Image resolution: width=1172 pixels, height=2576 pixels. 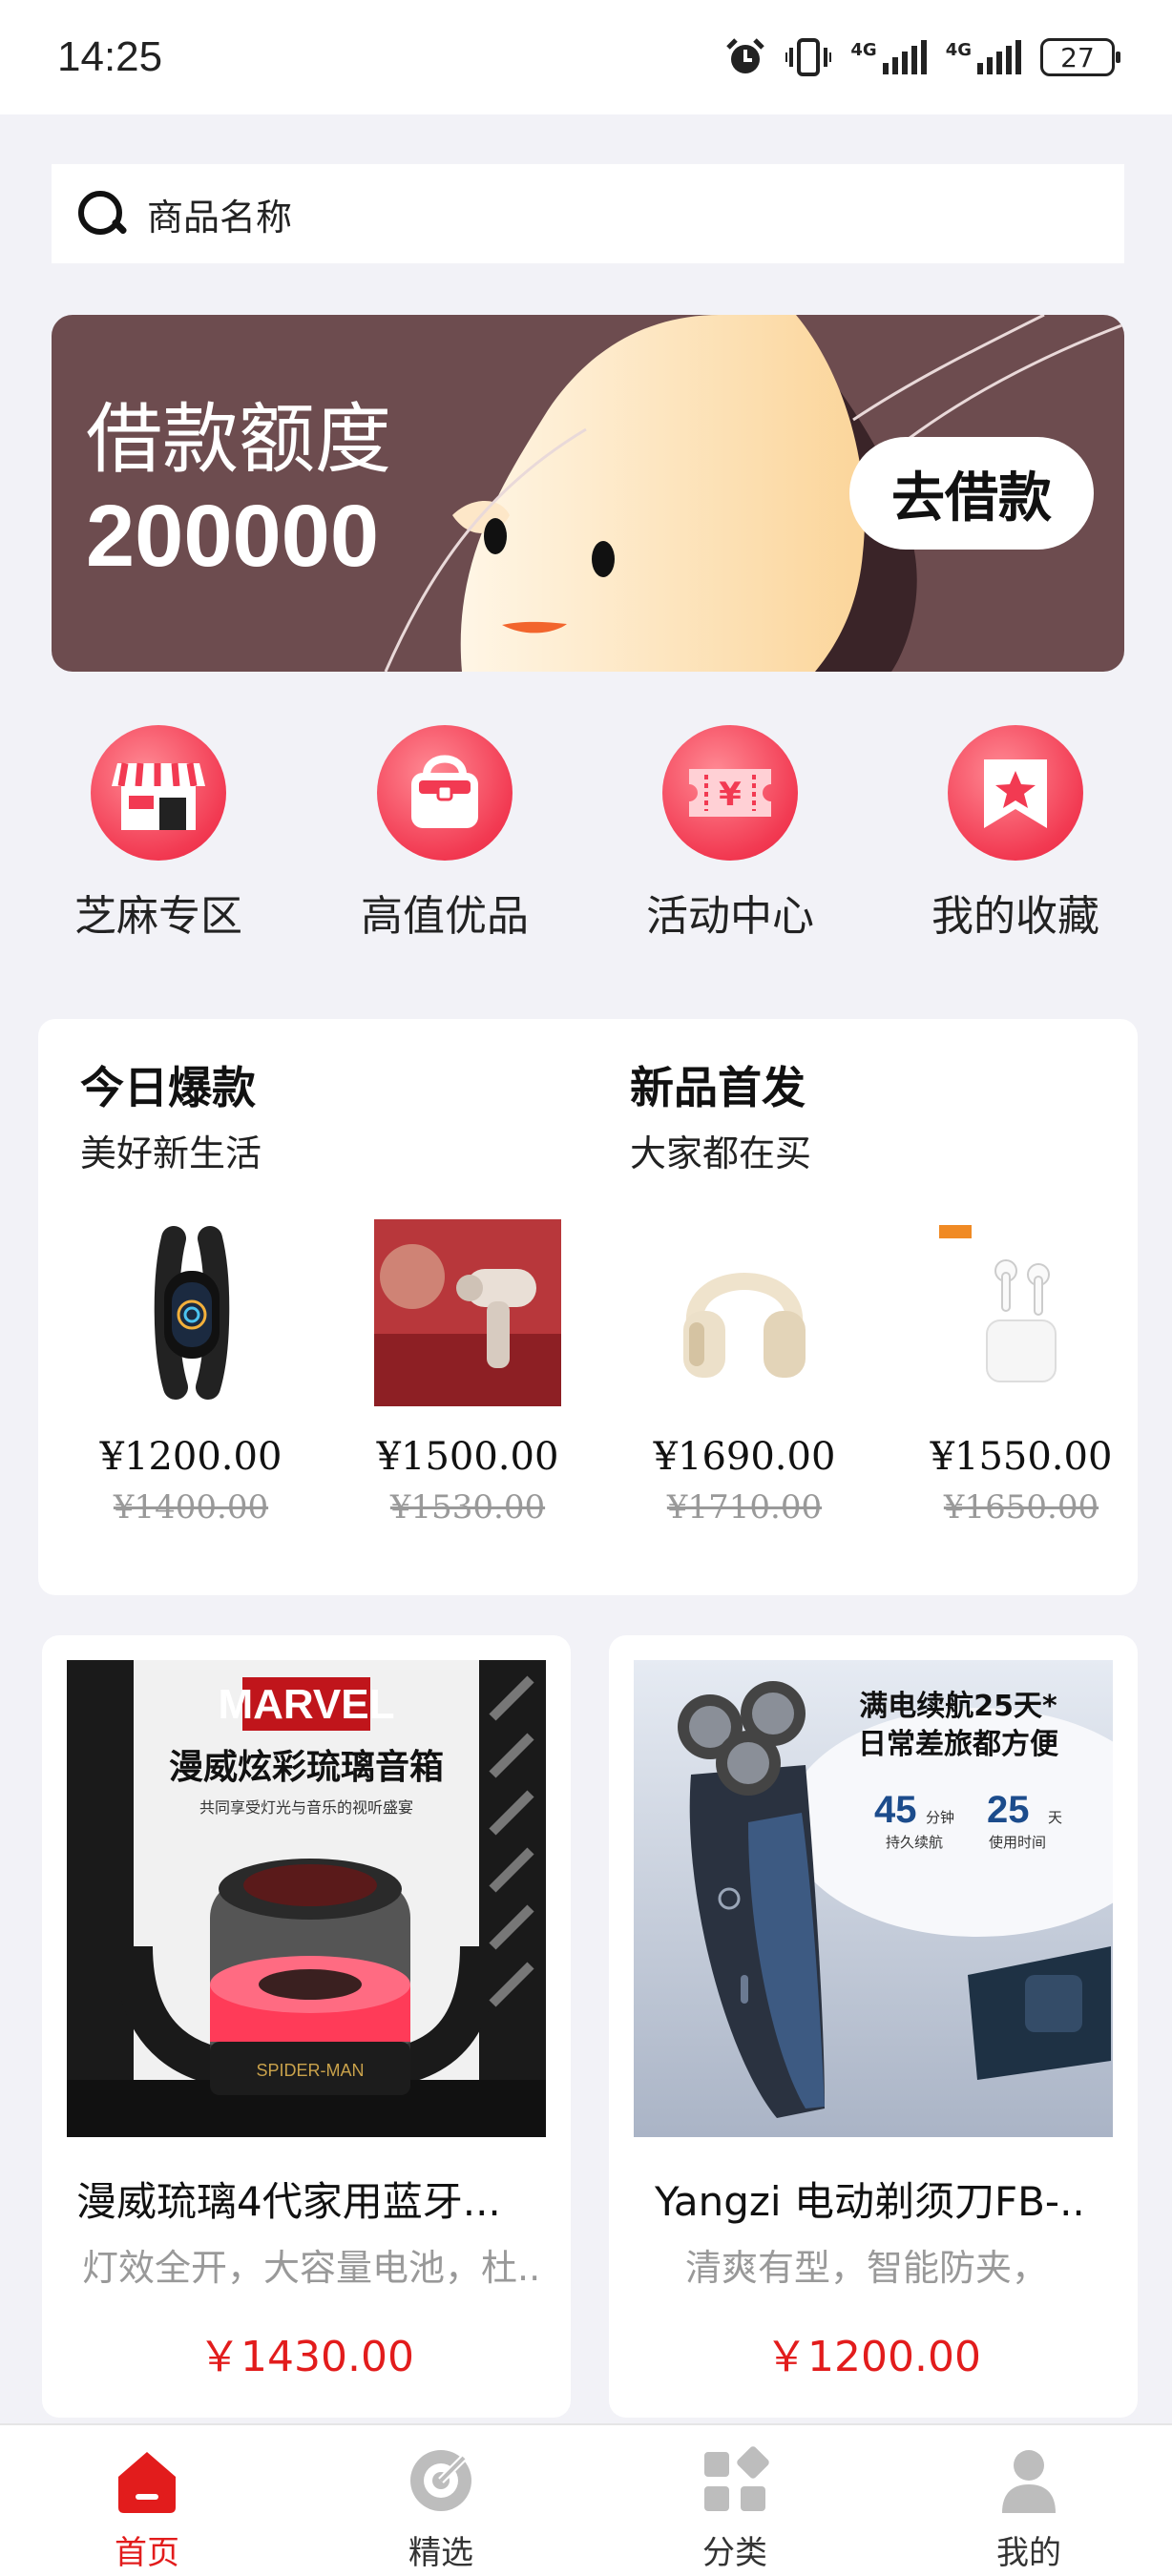 What do you see at coordinates (1021, 1507) in the screenshot?
I see `deal-old-price: ¥1650.00` at bounding box center [1021, 1507].